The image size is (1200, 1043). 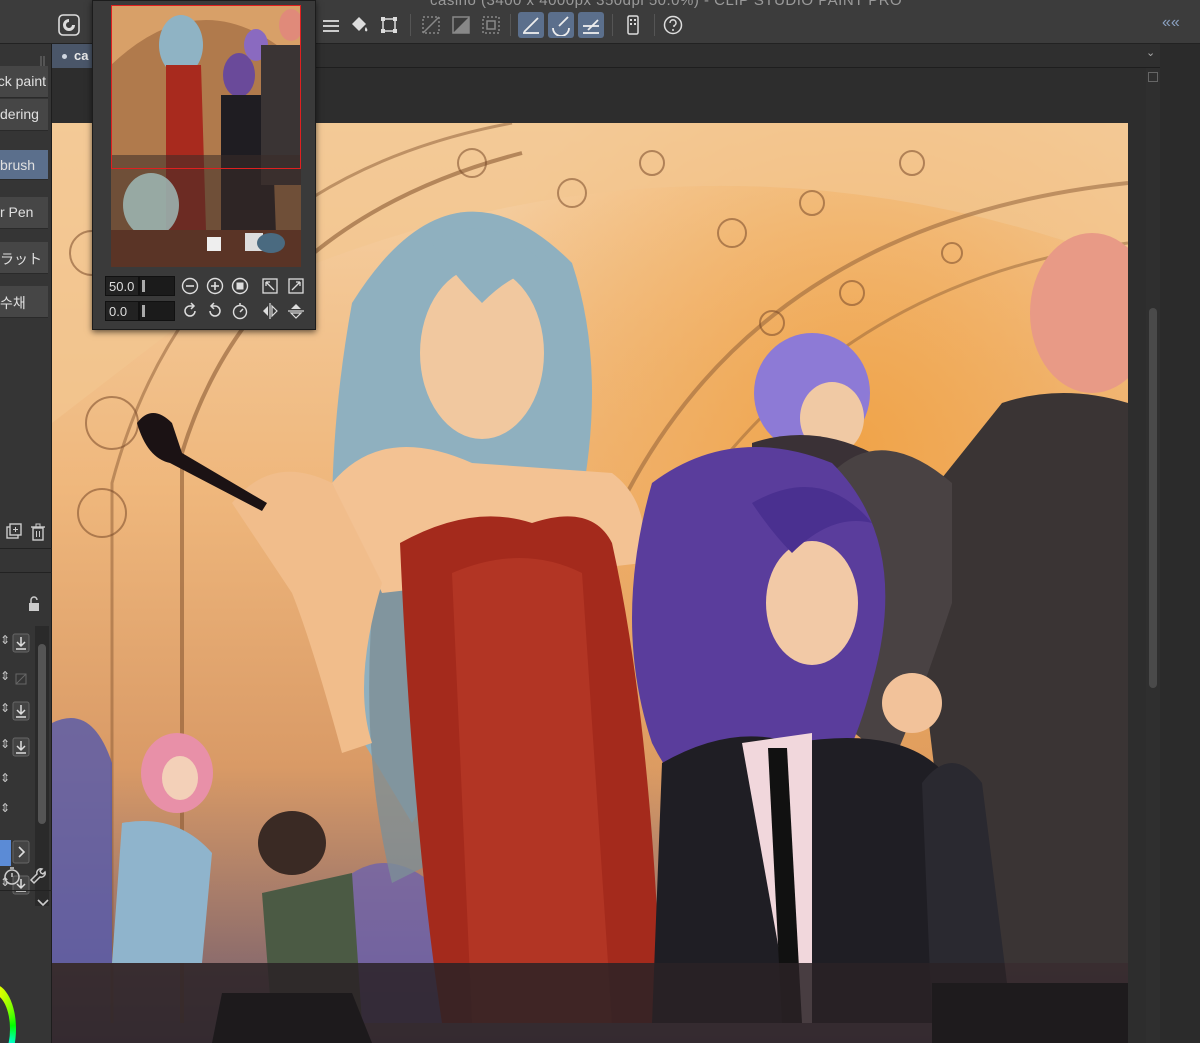 I want to click on trash-icon, so click(x=38, y=532).